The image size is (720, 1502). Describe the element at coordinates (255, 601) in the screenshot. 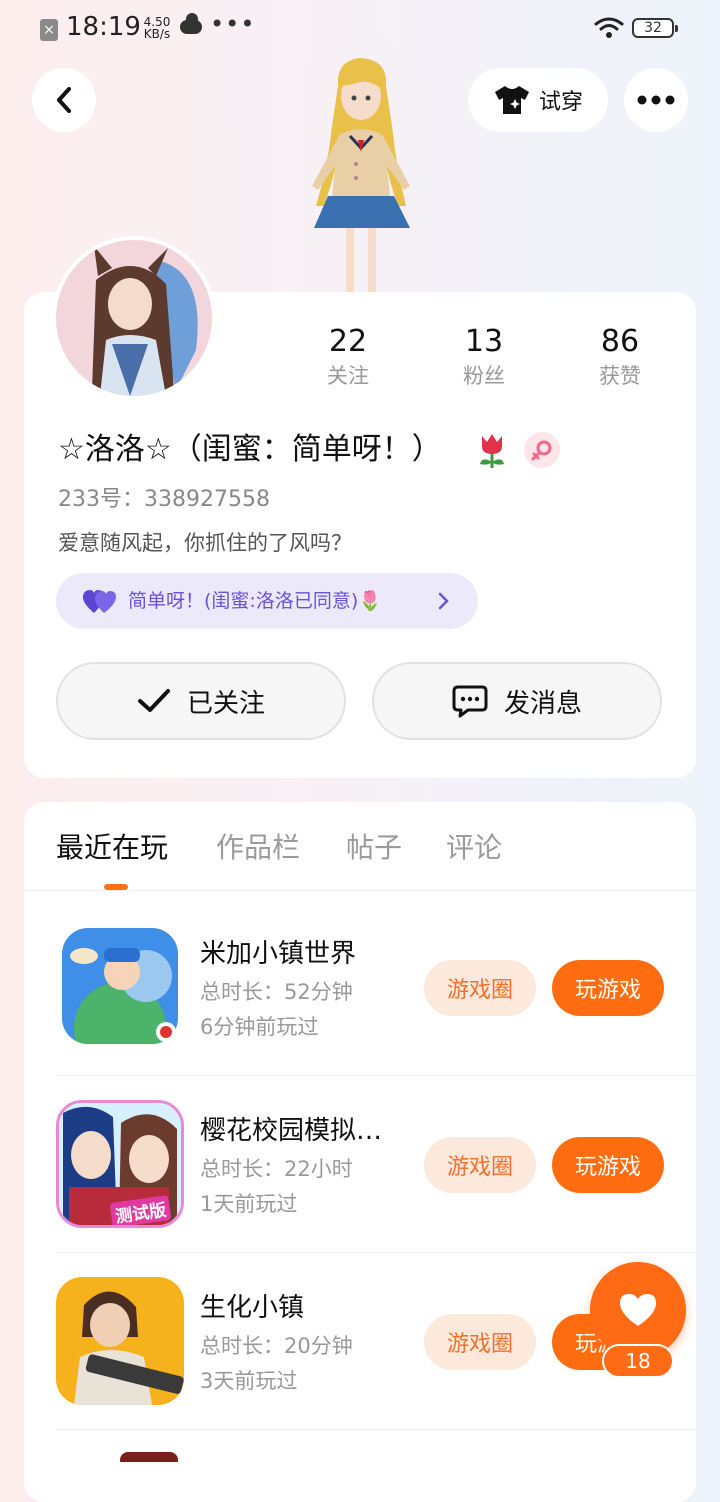

I see `bestie-label: 简单呀！(闺蜜:洛洛已同意)🌷` at that location.